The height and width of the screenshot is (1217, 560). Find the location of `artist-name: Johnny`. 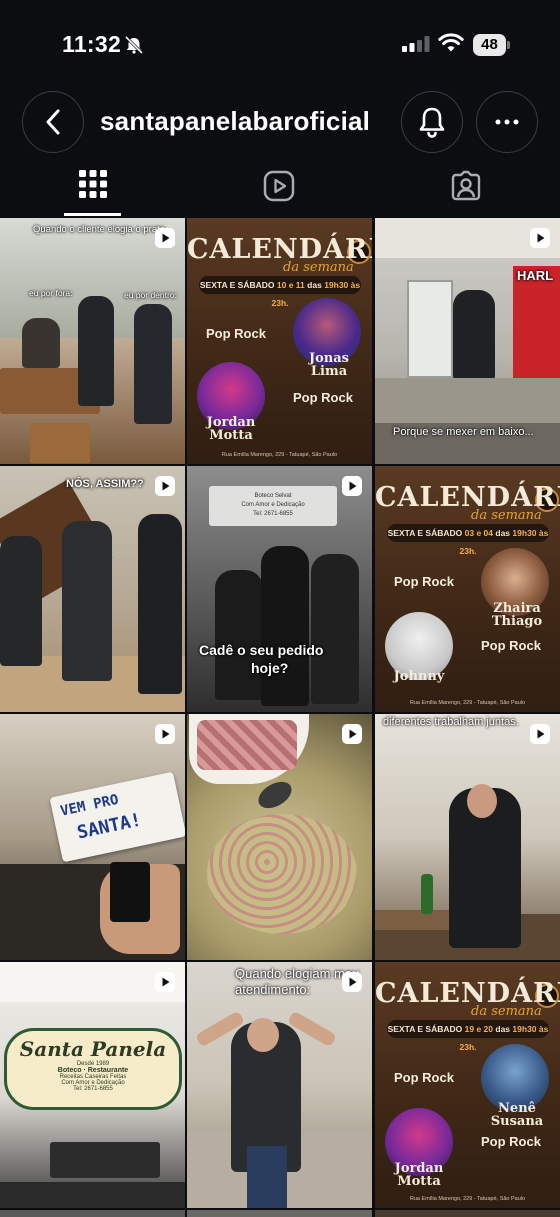

artist-name: Johnny is located at coordinates (419, 676).